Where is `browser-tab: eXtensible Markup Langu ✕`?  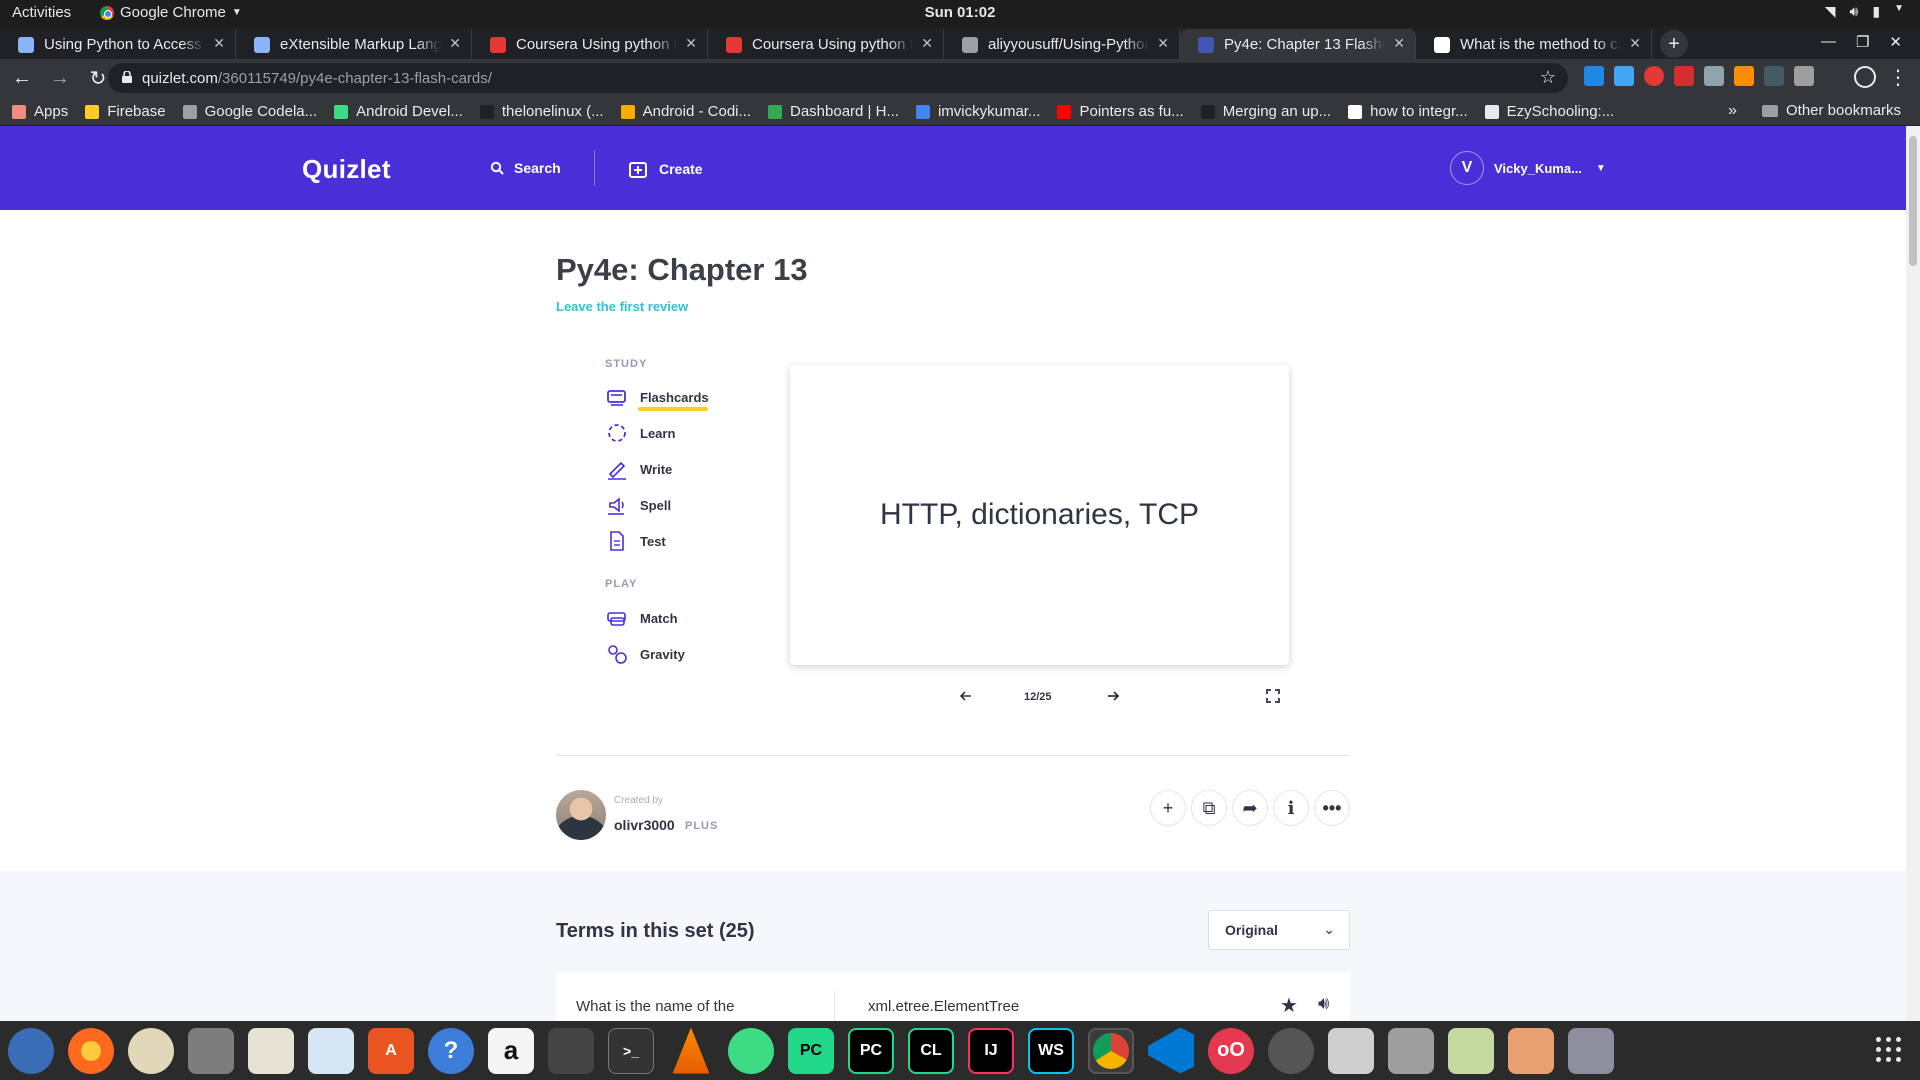 browser-tab: eXtensible Markup Langu ✕ is located at coordinates (354, 44).